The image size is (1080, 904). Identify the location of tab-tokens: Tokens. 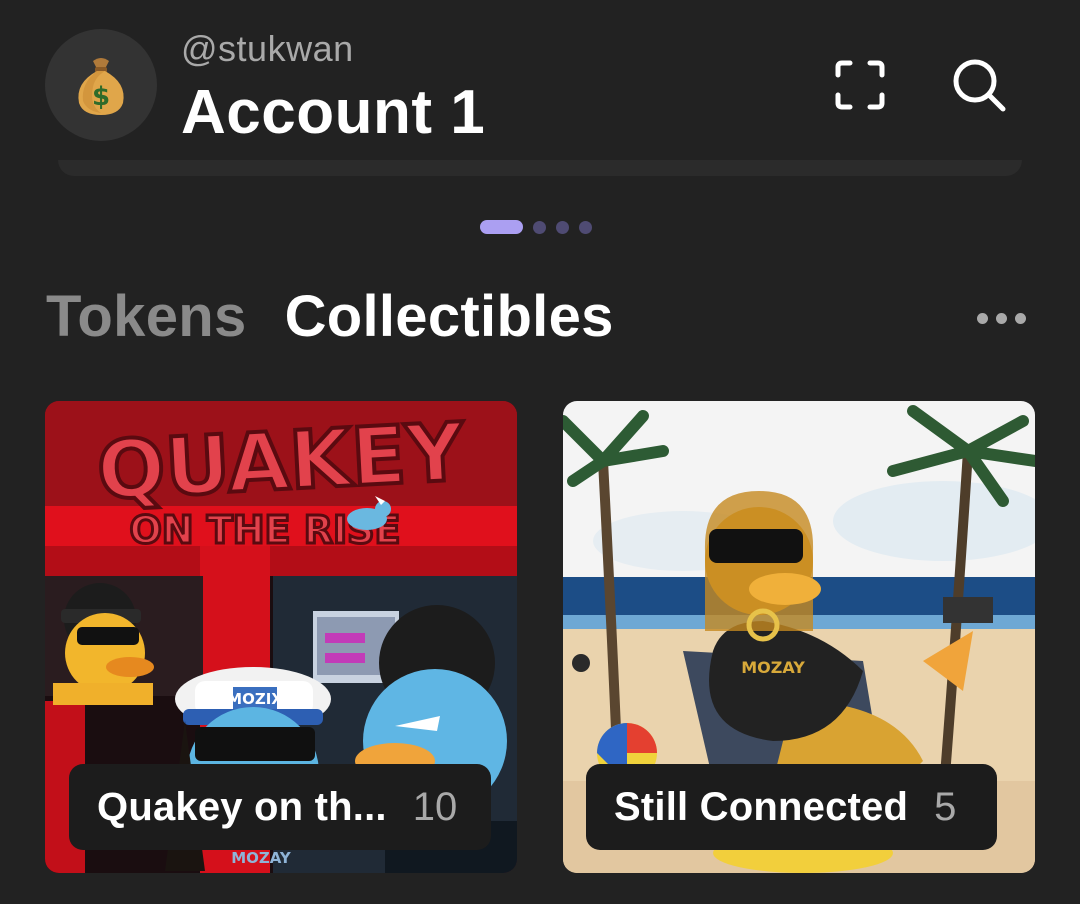
(146, 317).